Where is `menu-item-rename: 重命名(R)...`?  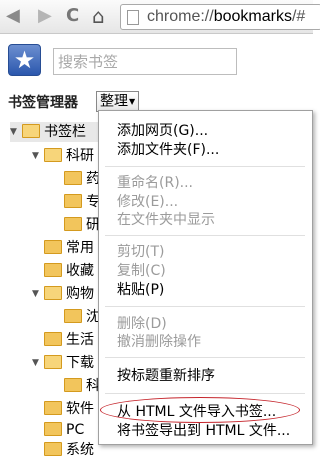
menu-item-rename: 重命名(R)... is located at coordinates (155, 183).